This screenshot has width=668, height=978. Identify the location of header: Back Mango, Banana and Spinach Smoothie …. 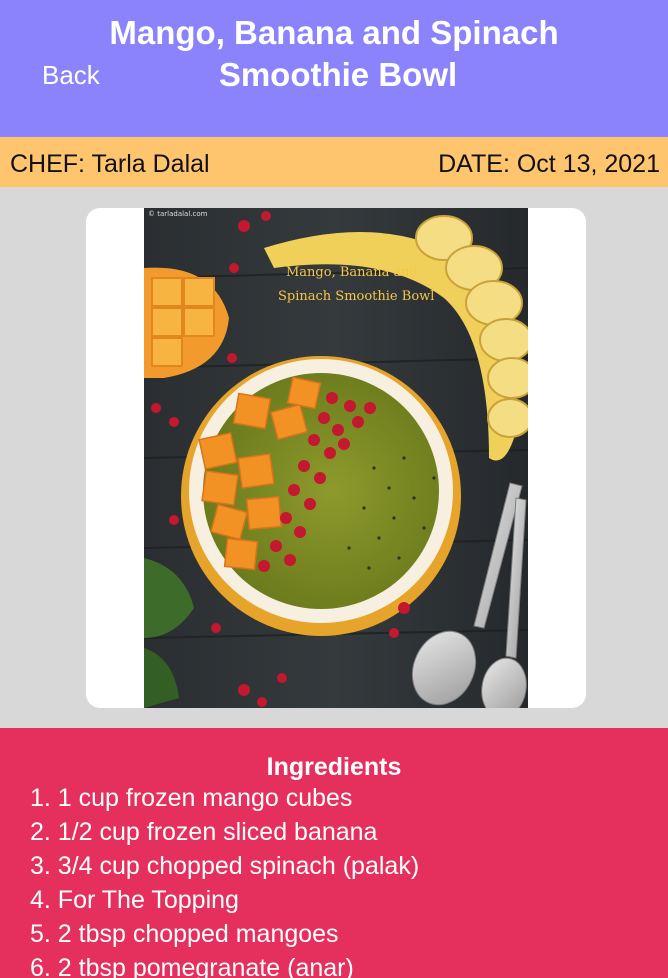
(334, 68).